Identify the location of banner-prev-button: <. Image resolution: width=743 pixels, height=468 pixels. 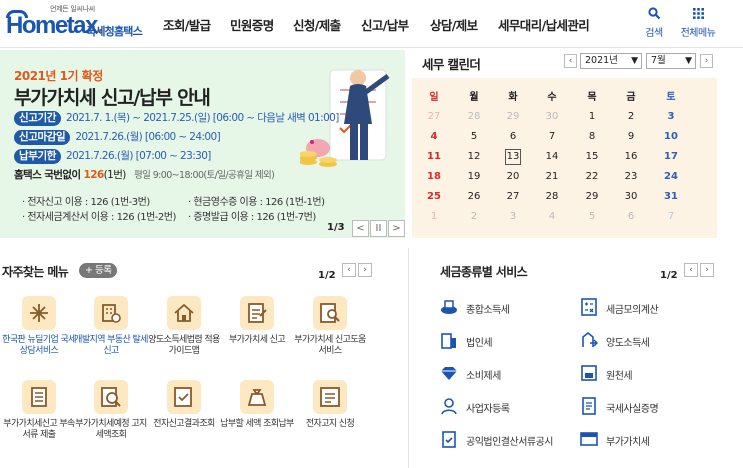
(360, 228).